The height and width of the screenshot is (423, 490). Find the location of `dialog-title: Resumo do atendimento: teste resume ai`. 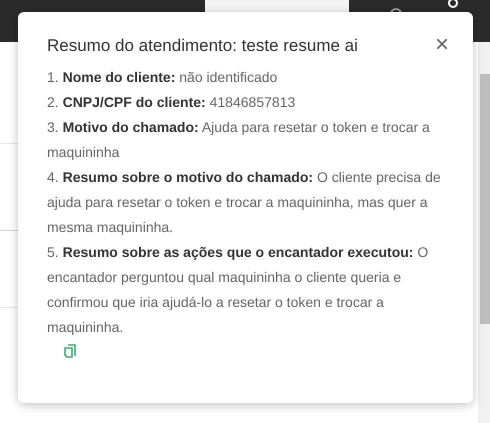

dialog-title: Resumo do atendimento: teste resume ai is located at coordinates (202, 46).